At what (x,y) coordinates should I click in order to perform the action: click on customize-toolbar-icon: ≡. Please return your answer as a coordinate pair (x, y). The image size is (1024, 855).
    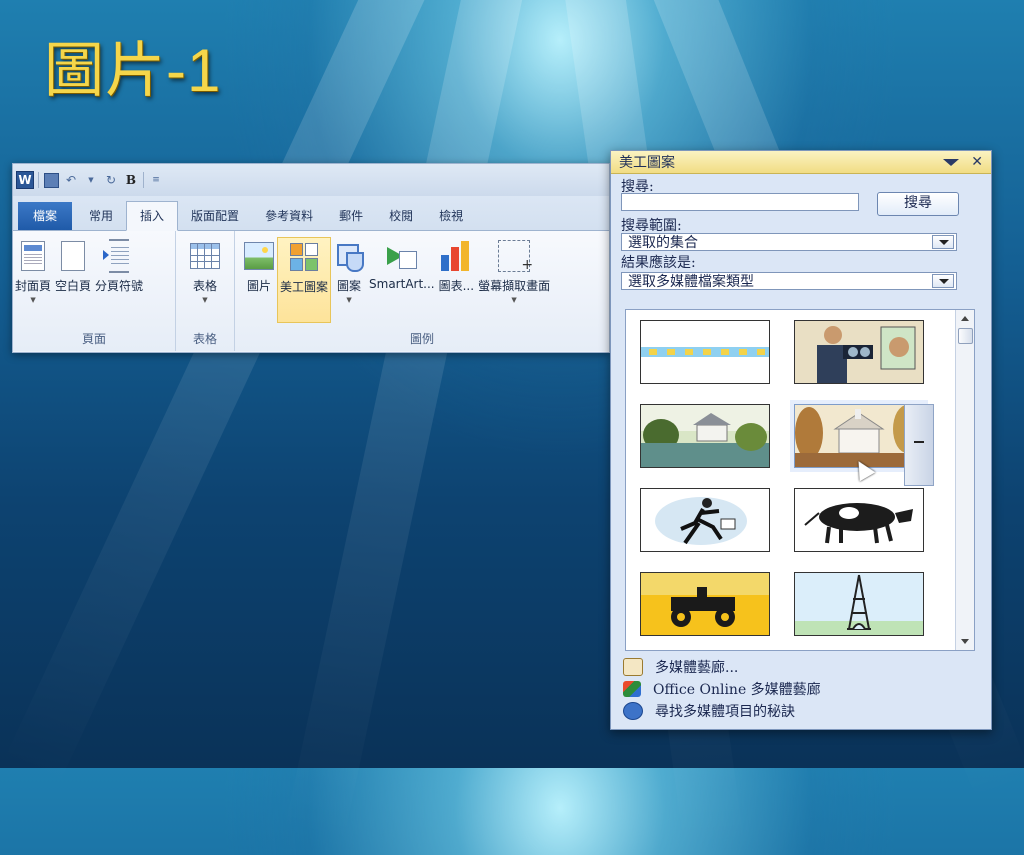
    Looking at the image, I should click on (156, 180).